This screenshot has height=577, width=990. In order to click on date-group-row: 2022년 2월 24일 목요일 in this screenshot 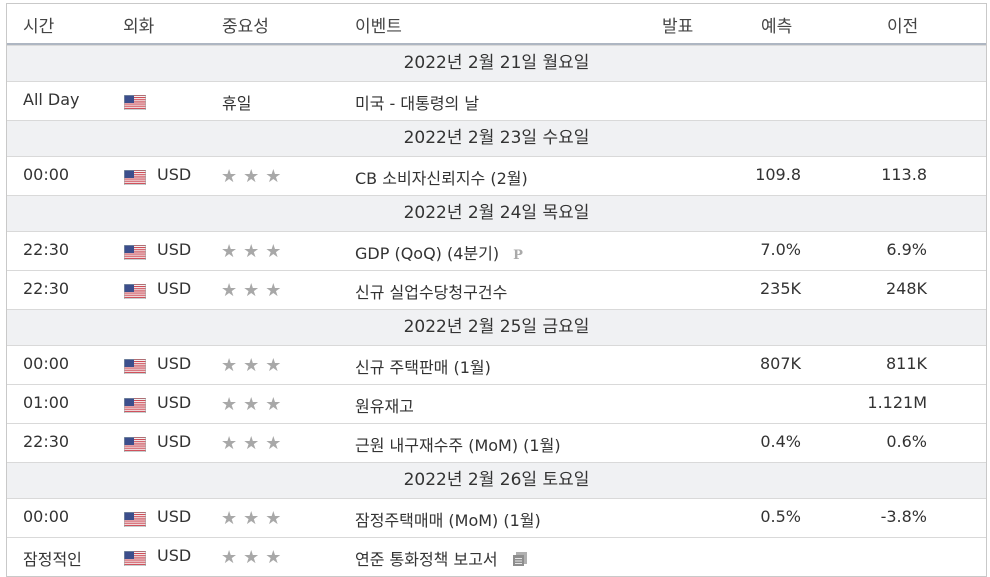, I will do `click(496, 213)`.